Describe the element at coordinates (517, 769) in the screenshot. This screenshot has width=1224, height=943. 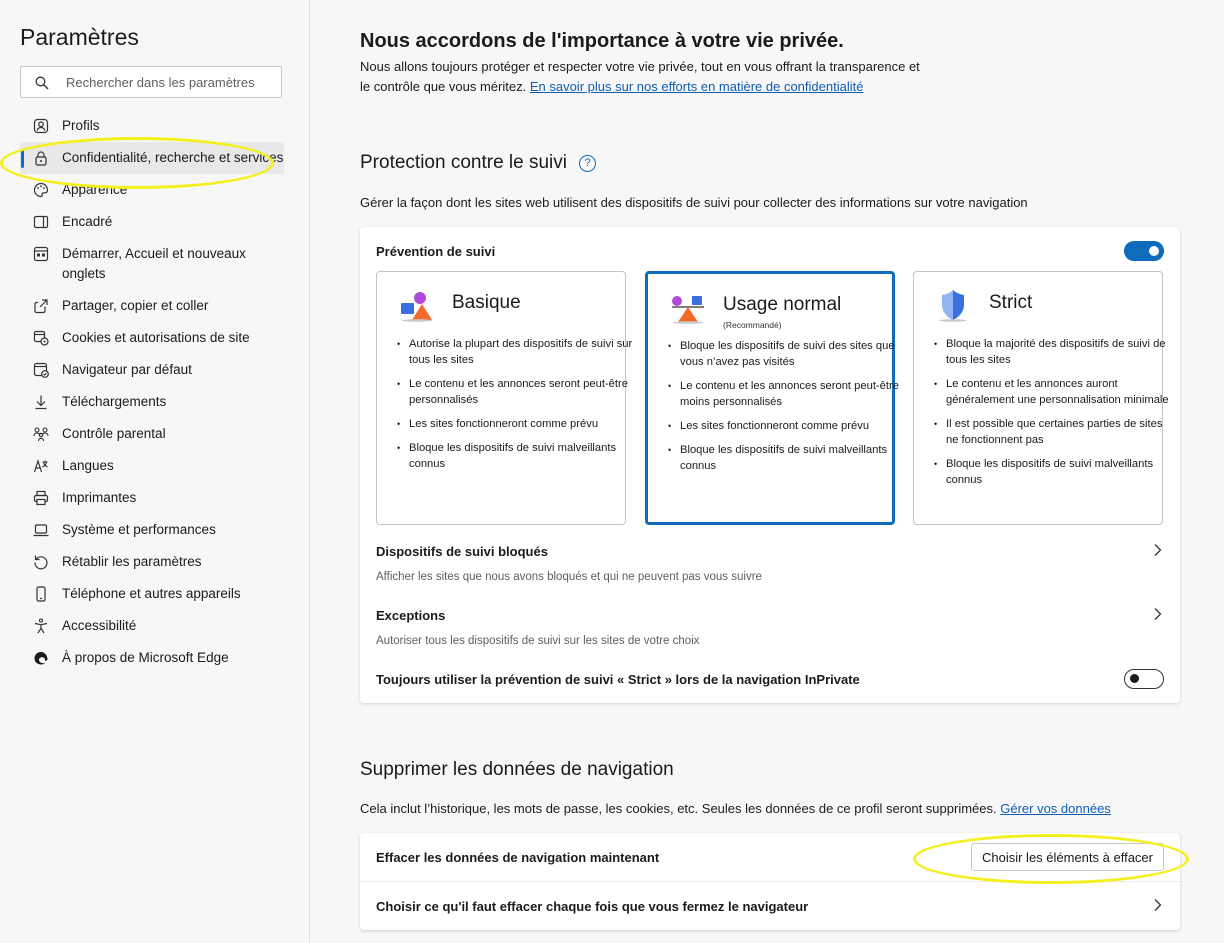
I see `clear-data-heading: Supprimer les données de navigation` at that location.